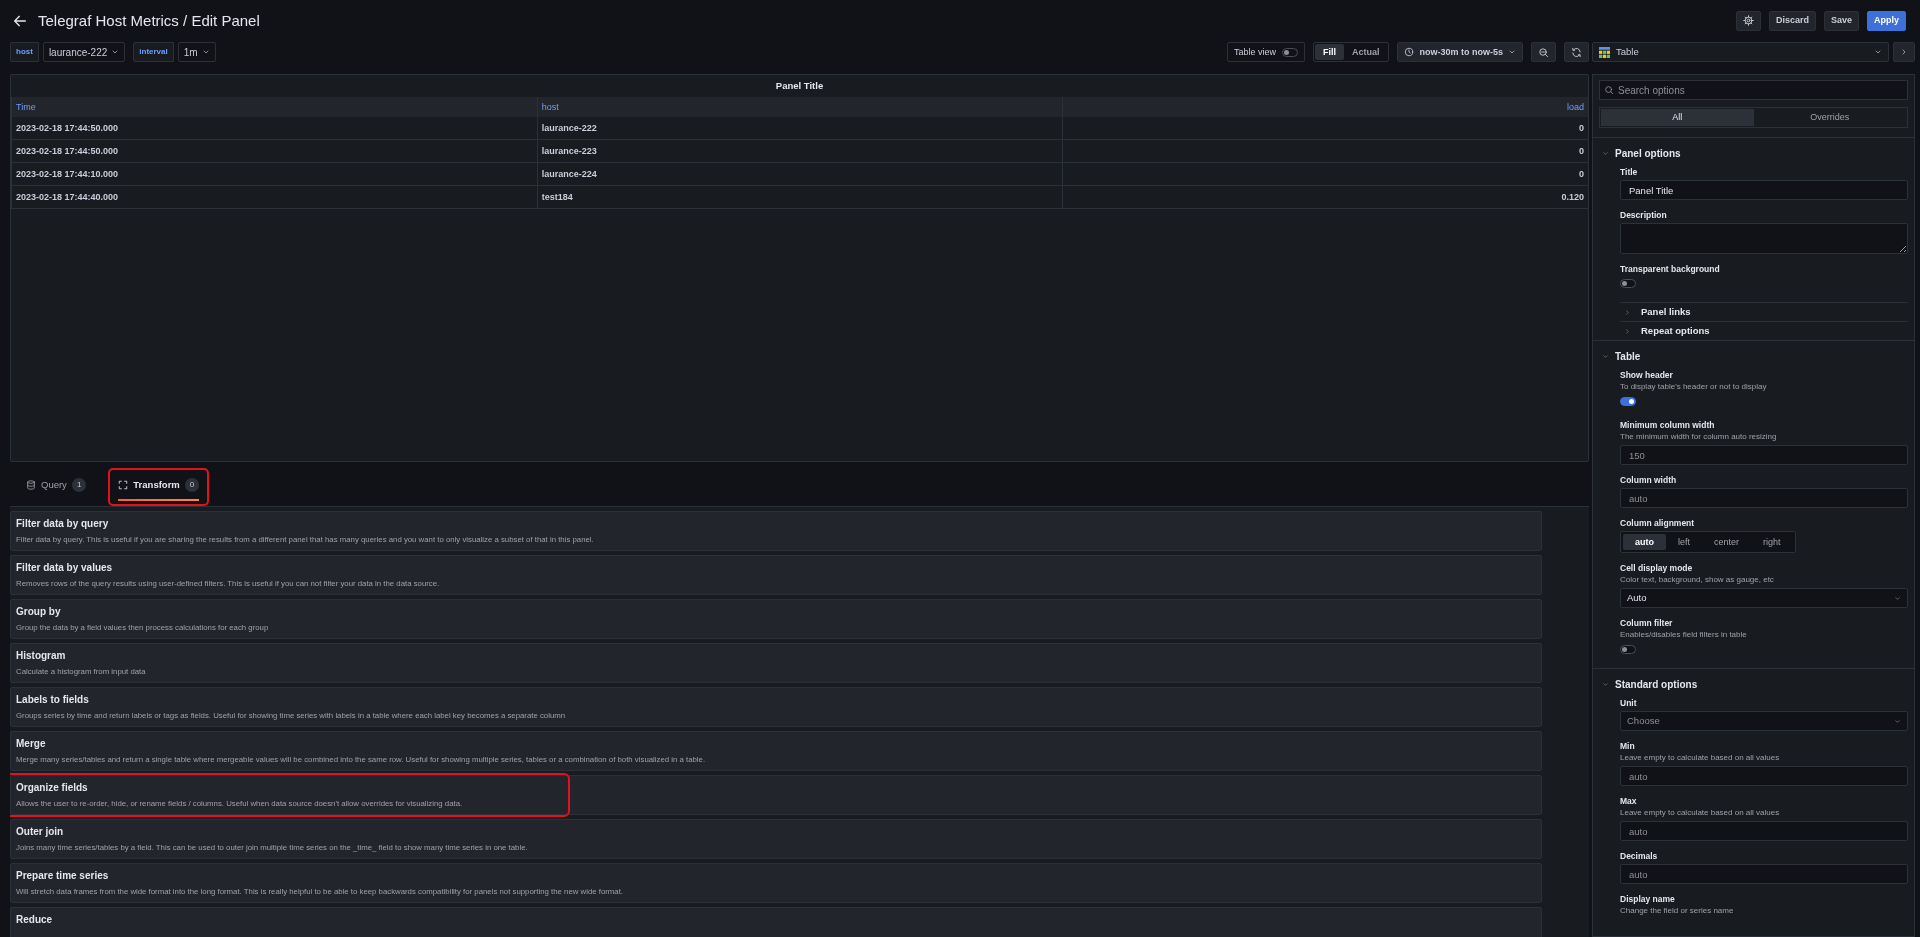  What do you see at coordinates (799, 152) in the screenshot?
I see `table-cell: laurance-223` at bounding box center [799, 152].